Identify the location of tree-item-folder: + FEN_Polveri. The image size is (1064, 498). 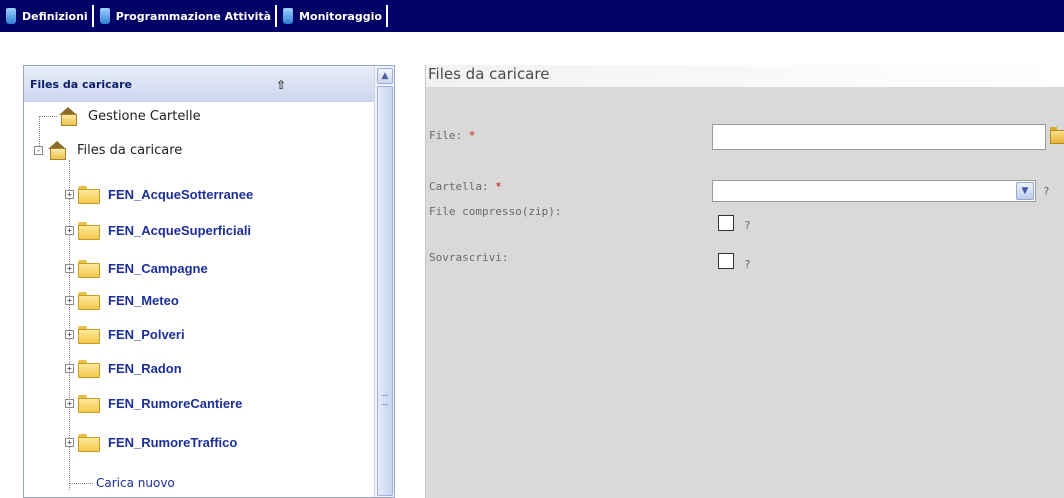
(125, 334).